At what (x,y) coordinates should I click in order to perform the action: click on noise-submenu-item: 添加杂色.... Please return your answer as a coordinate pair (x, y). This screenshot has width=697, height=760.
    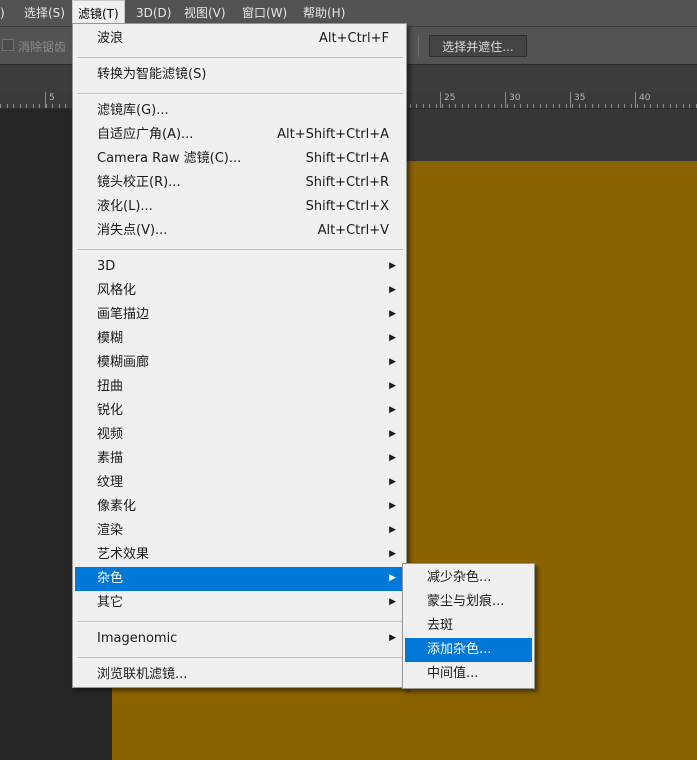
    Looking at the image, I should click on (468, 650).